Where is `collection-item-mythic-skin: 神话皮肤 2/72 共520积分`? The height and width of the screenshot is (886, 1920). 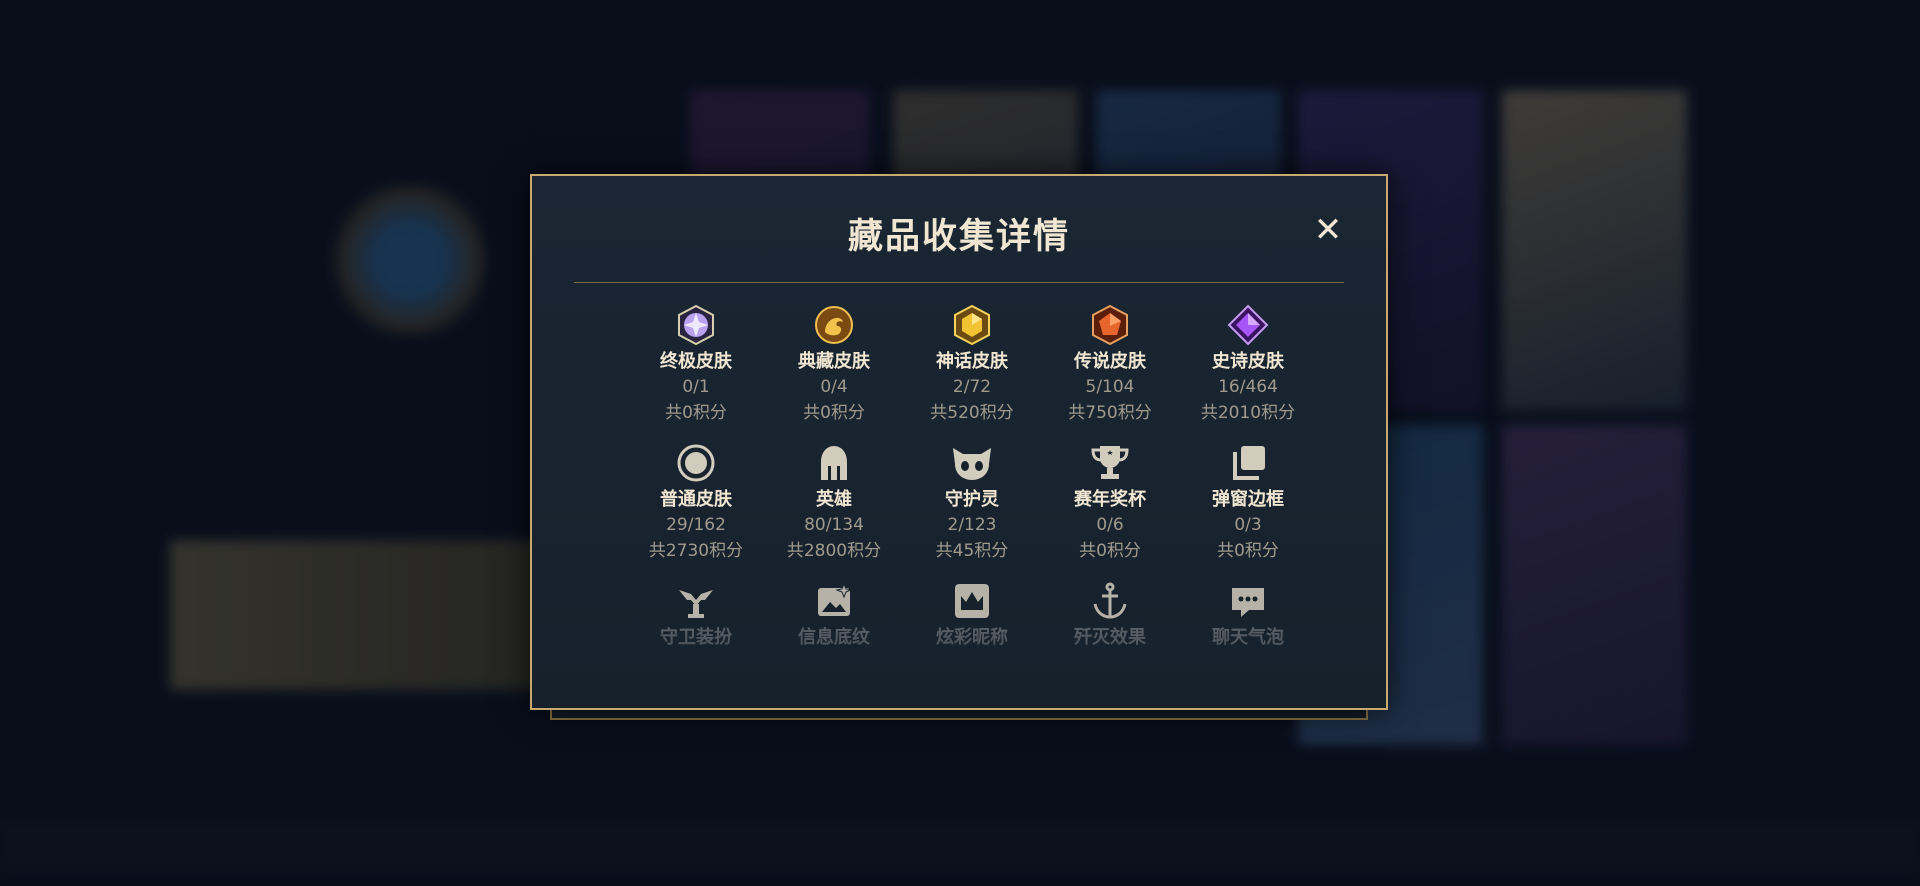
collection-item-mythic-skin: 神话皮肤 2/72 共520积分 is located at coordinates (972, 364).